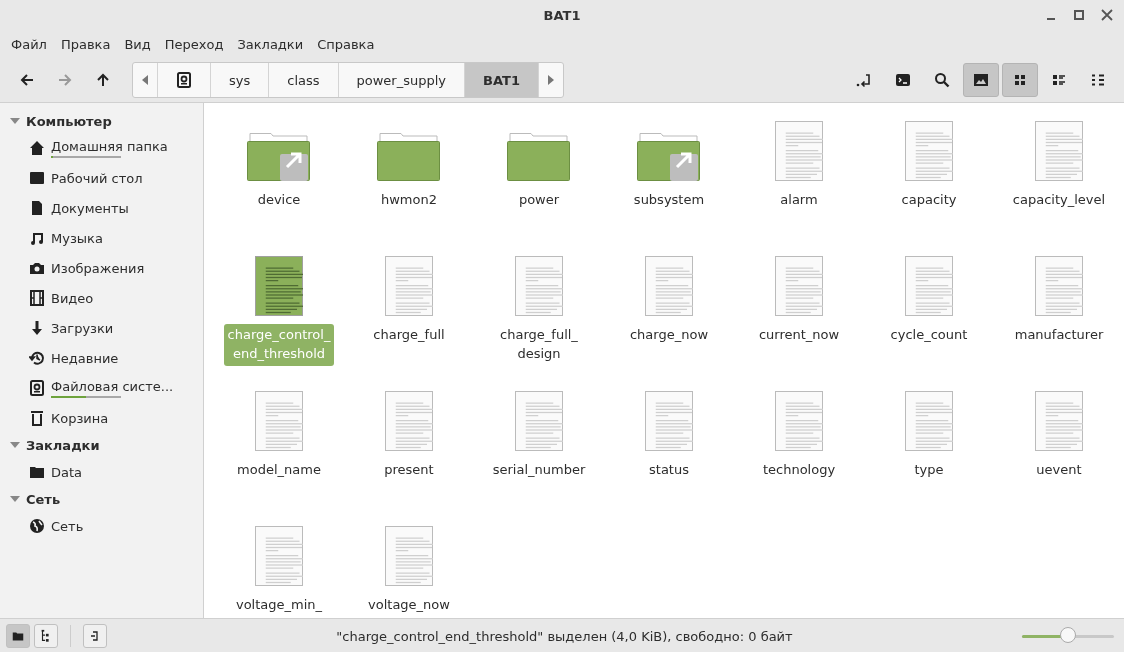 The image size is (1124, 652). Describe the element at coordinates (1059, 319) in the screenshot. I see `file-item: manufacturer` at that location.